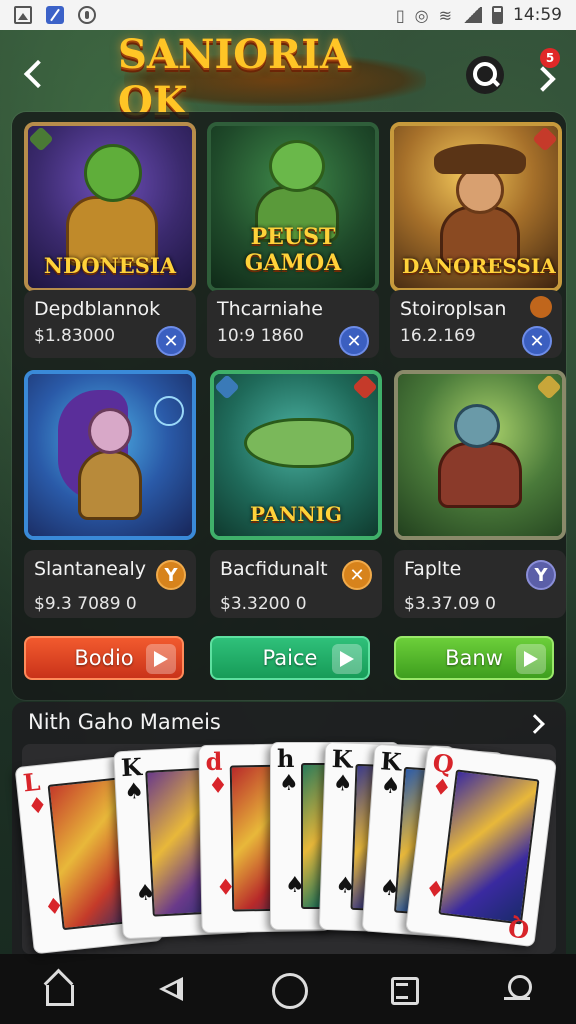 The height and width of the screenshot is (1024, 576). Describe the element at coordinates (541, 307) in the screenshot. I see `status-dot` at that location.